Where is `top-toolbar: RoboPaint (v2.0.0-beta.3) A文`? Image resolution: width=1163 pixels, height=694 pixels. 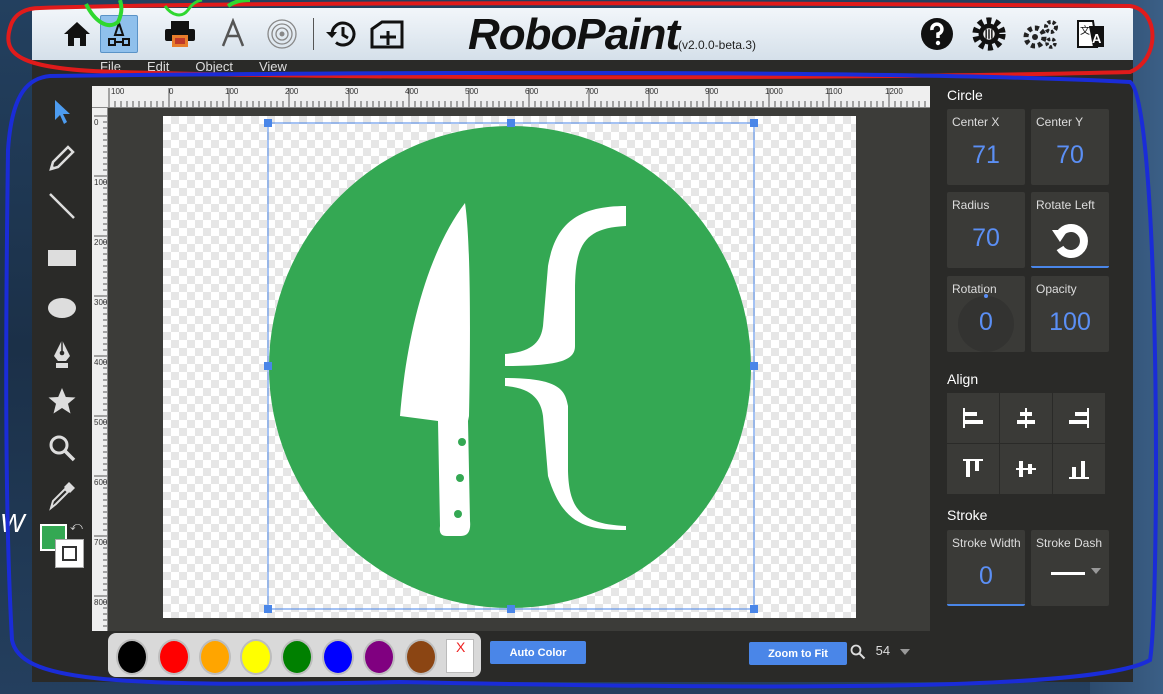 top-toolbar: RoboPaint (v2.0.0-beta.3) A文 is located at coordinates (582, 34).